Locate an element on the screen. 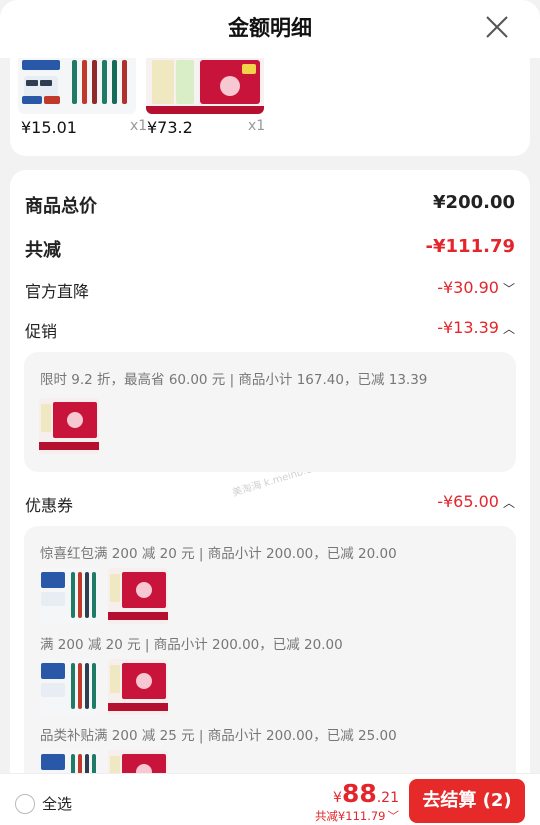 The image size is (540, 825). coupon-value-wrap: -¥65.00 ︿ is located at coordinates (476, 501).